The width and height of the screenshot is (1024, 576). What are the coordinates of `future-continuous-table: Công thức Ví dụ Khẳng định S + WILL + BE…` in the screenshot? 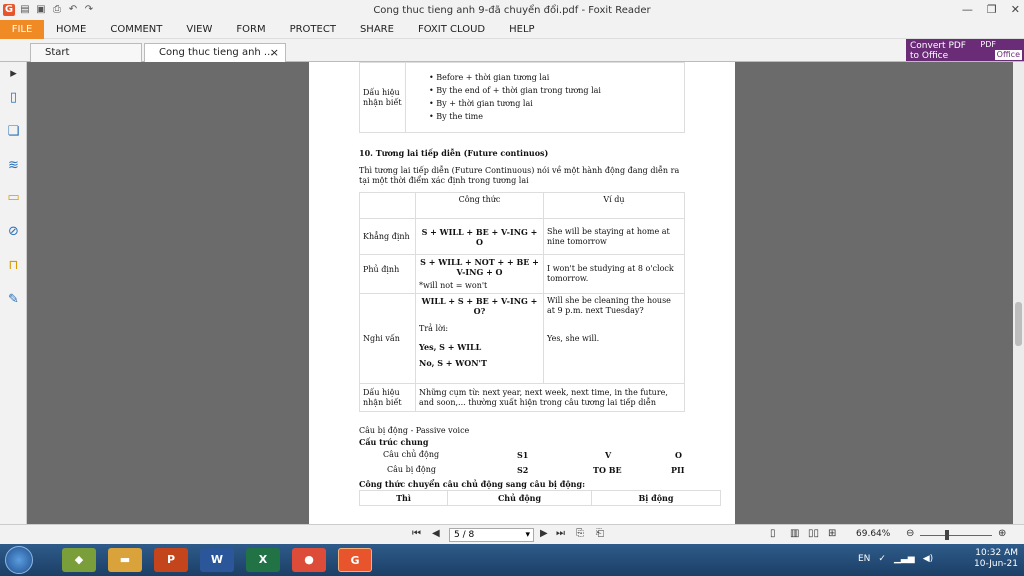 It's located at (522, 302).